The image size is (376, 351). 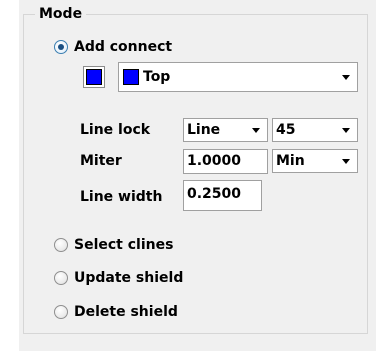 I want to click on radio-select-clines-label: Select clines, so click(x=124, y=245).